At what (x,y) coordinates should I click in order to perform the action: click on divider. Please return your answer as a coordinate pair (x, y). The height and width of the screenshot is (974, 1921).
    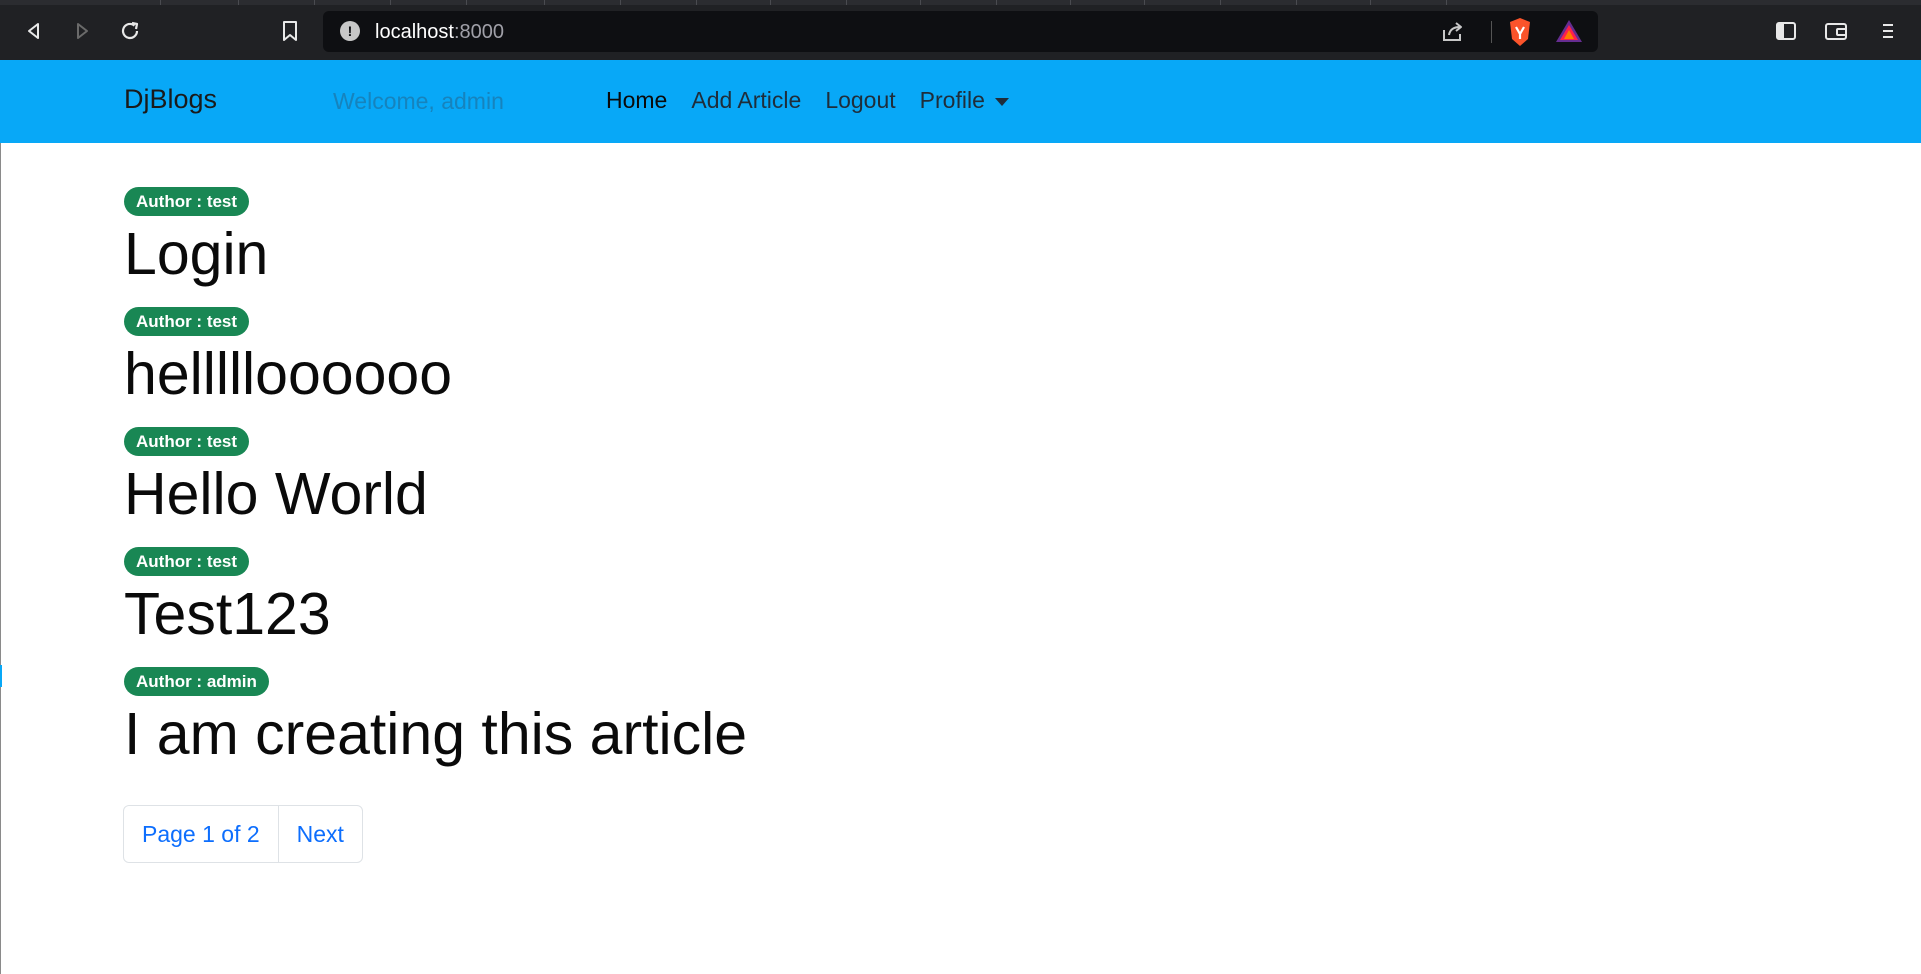
    Looking at the image, I should click on (1491, 32).